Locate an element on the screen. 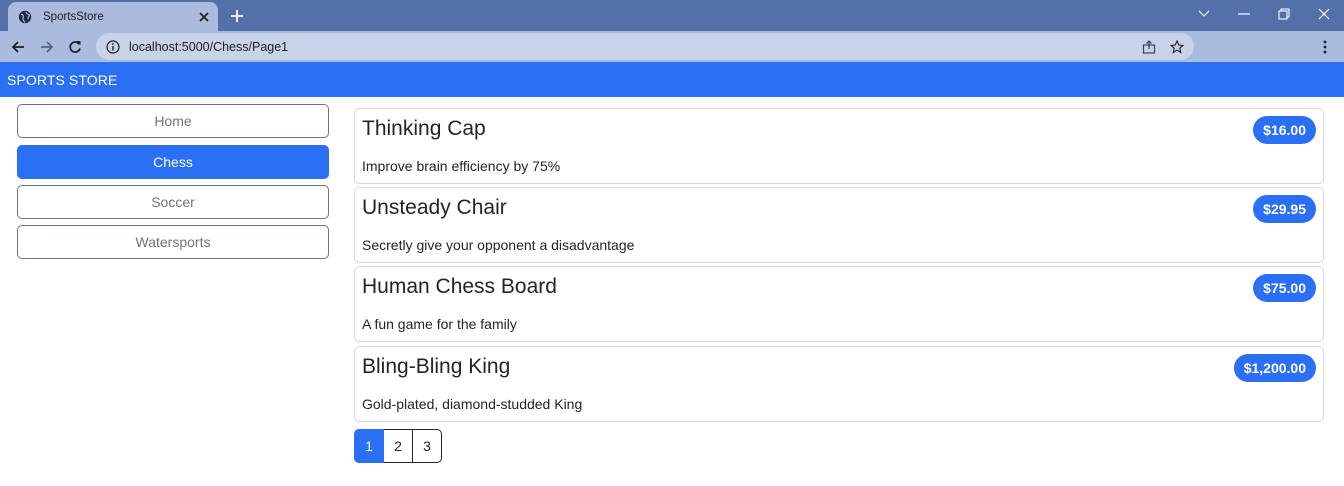  price-badge: $16.00 is located at coordinates (1284, 130).